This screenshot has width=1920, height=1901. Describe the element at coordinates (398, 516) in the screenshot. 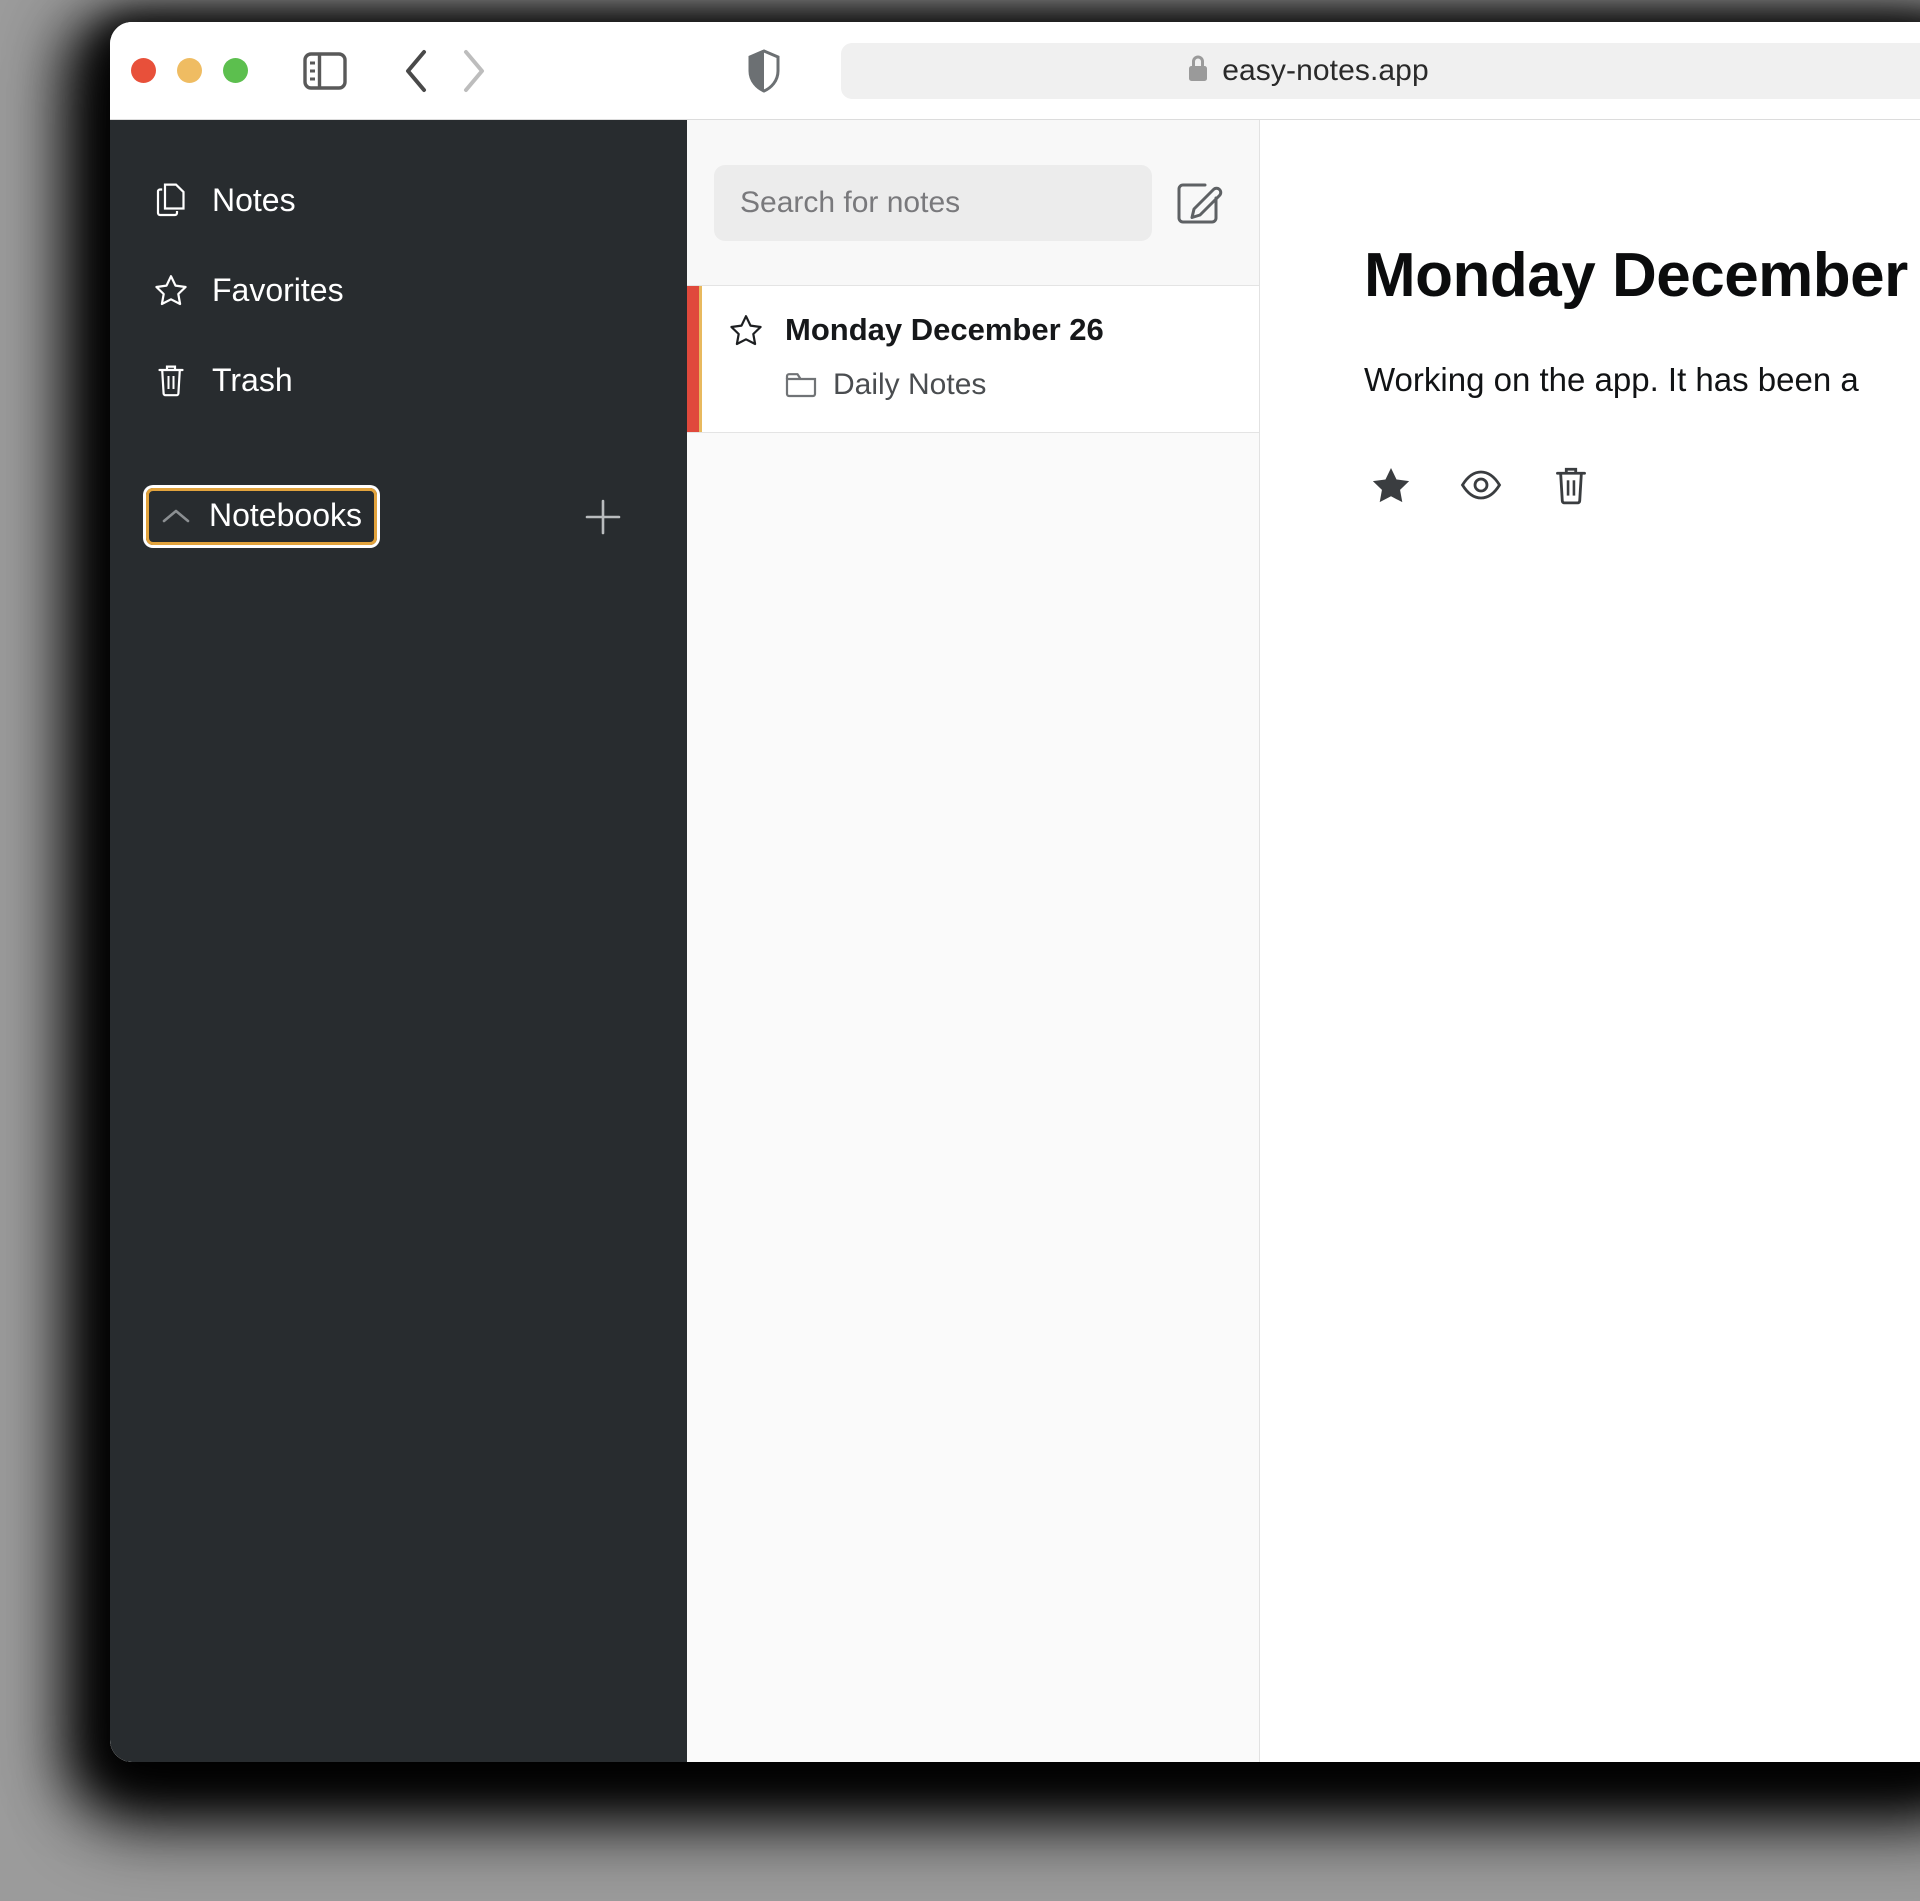

I see `notebooks-section-header: Notebooks` at that location.